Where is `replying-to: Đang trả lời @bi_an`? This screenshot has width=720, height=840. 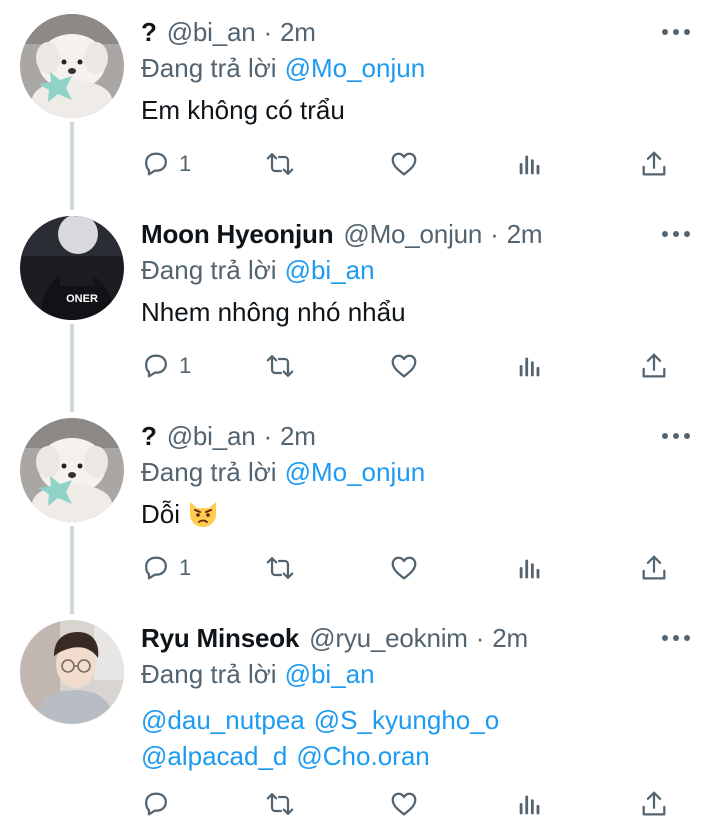
replying-to: Đang trả lời @bi_an is located at coordinates (258, 270).